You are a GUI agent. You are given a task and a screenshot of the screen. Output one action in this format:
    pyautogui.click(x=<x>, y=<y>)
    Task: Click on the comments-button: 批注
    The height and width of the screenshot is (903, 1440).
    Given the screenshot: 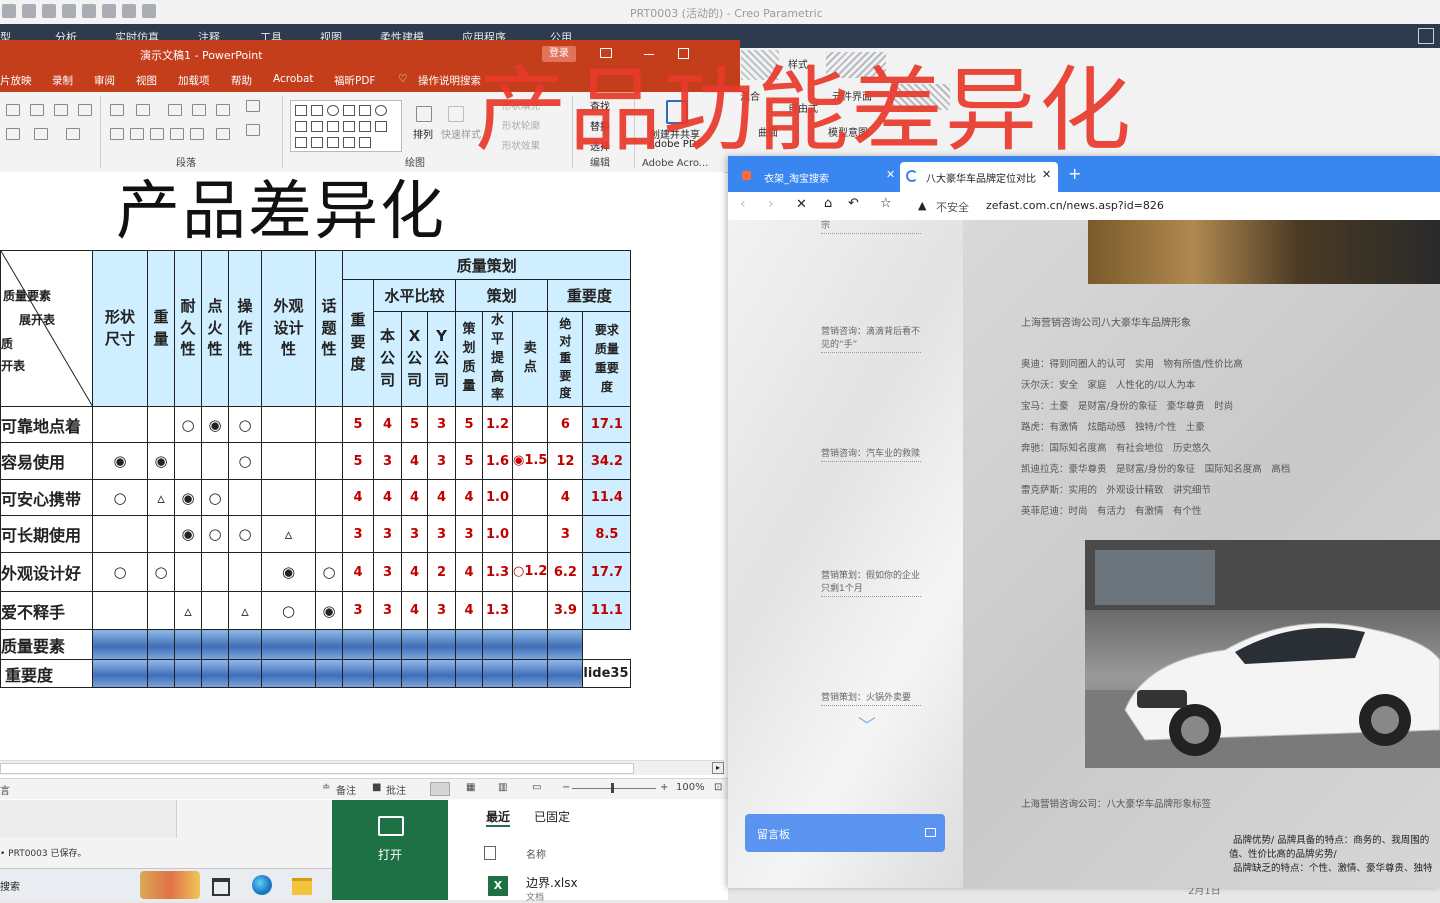 What is the action you would take?
    pyautogui.click(x=396, y=789)
    